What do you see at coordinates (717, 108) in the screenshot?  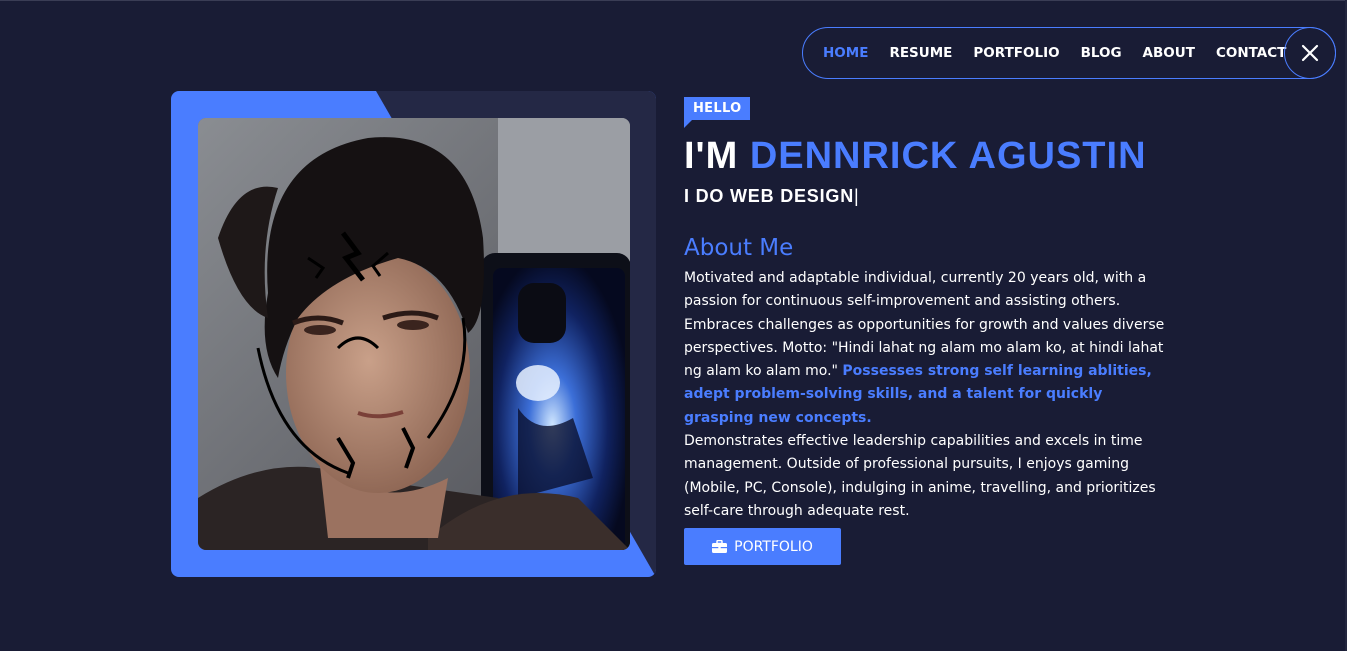 I see `hello-tag-label: HELLO` at bounding box center [717, 108].